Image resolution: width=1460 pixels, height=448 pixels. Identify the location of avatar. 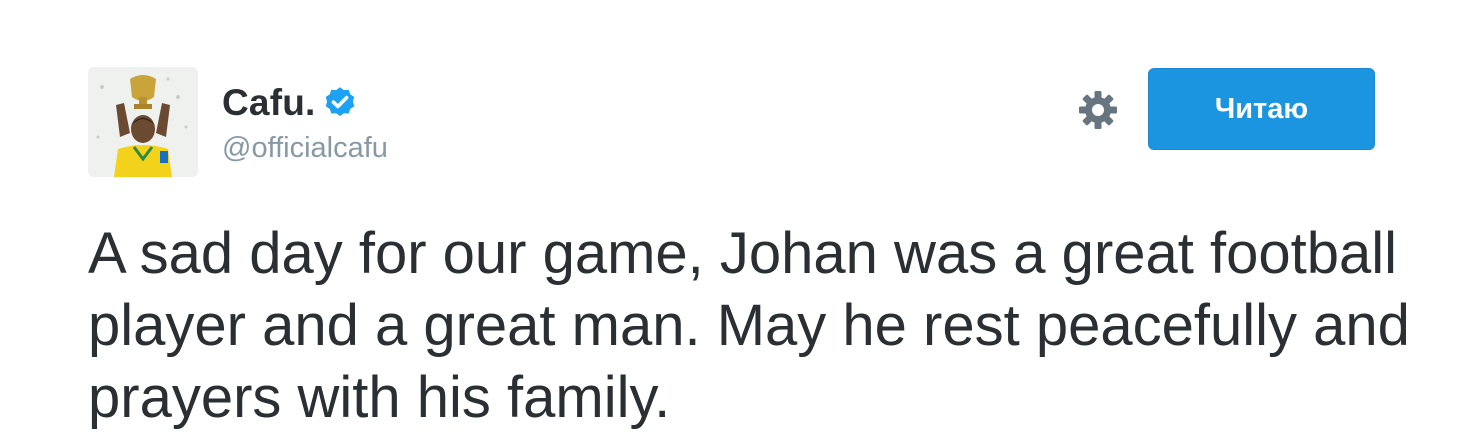
(143, 122).